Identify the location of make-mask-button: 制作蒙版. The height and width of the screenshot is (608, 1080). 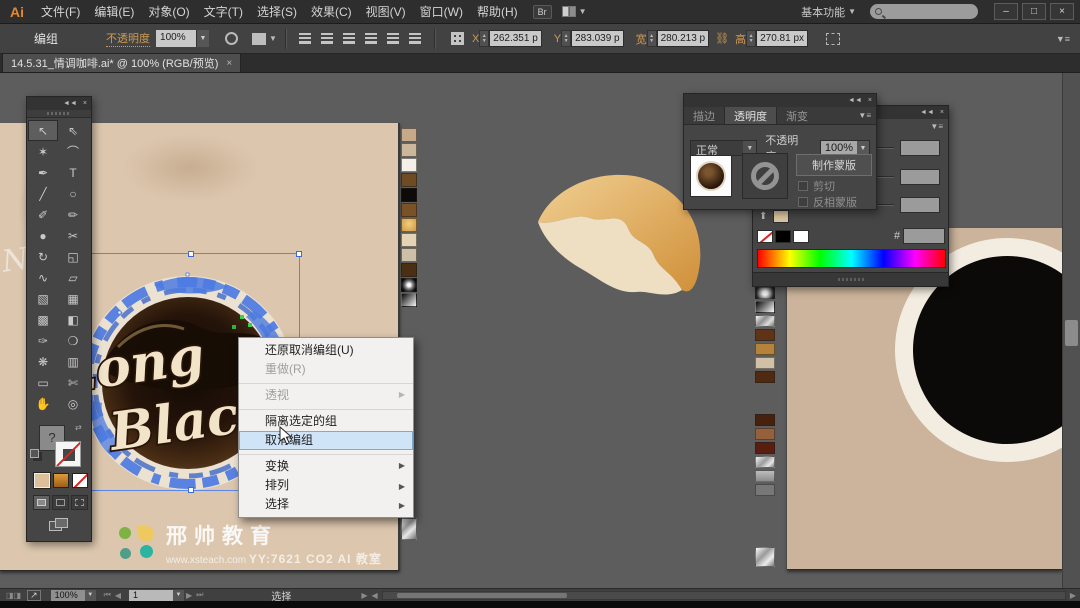
(834, 165).